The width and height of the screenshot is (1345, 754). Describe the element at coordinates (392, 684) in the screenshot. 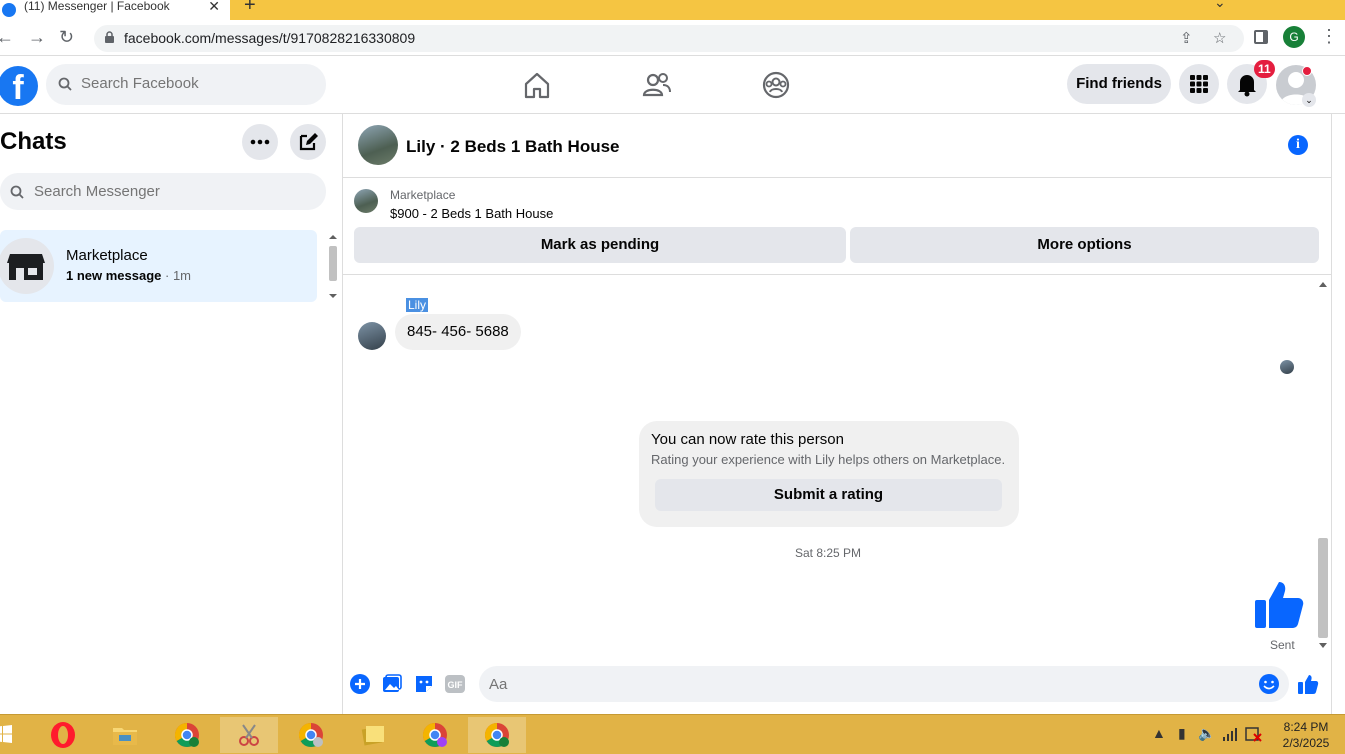

I see `photo-icon` at that location.